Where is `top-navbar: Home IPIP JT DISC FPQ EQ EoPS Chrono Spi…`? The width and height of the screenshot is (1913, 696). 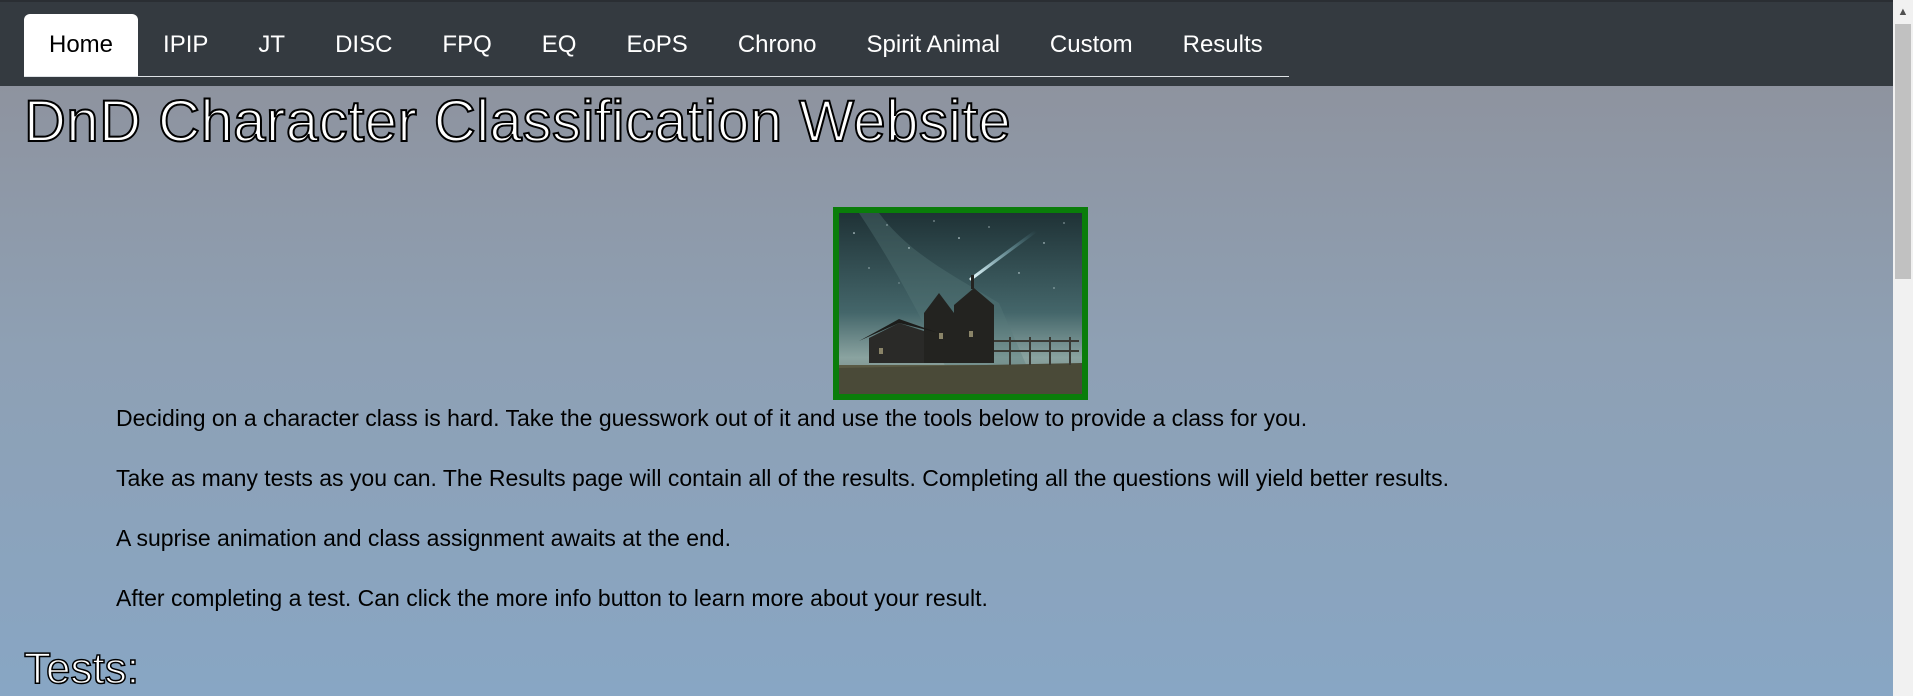
top-navbar: Home IPIP JT DISC FPQ EQ EoPS Chrono Spi… is located at coordinates (946, 43).